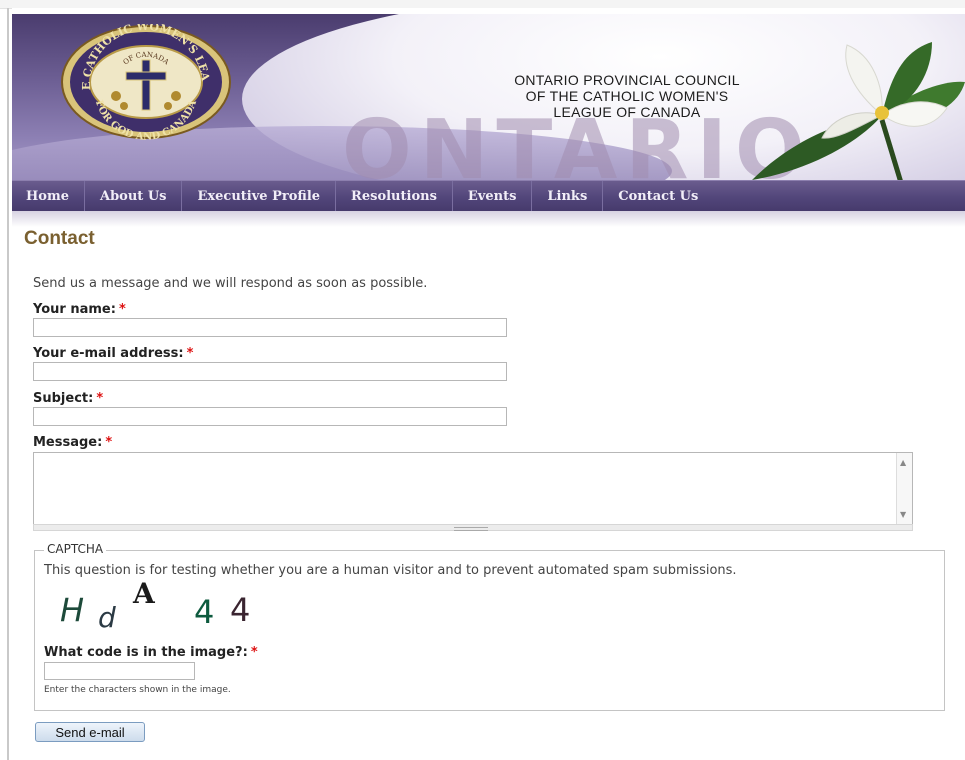 This screenshot has height=760, width=965. What do you see at coordinates (137, 690) in the screenshot?
I see `captcha-hint: Enter the characters shown in the image.` at bounding box center [137, 690].